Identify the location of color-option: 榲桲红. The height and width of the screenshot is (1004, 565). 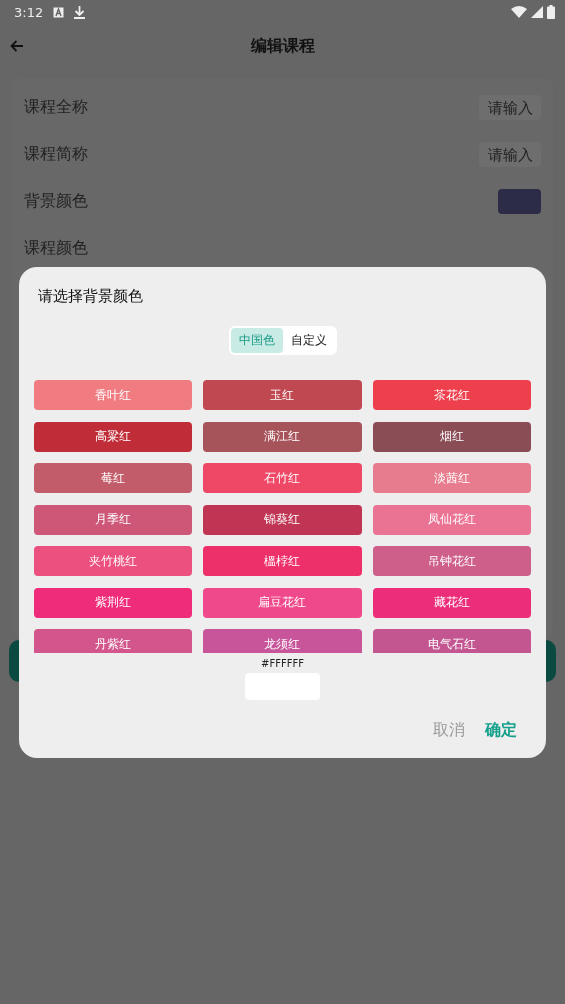
(282, 561).